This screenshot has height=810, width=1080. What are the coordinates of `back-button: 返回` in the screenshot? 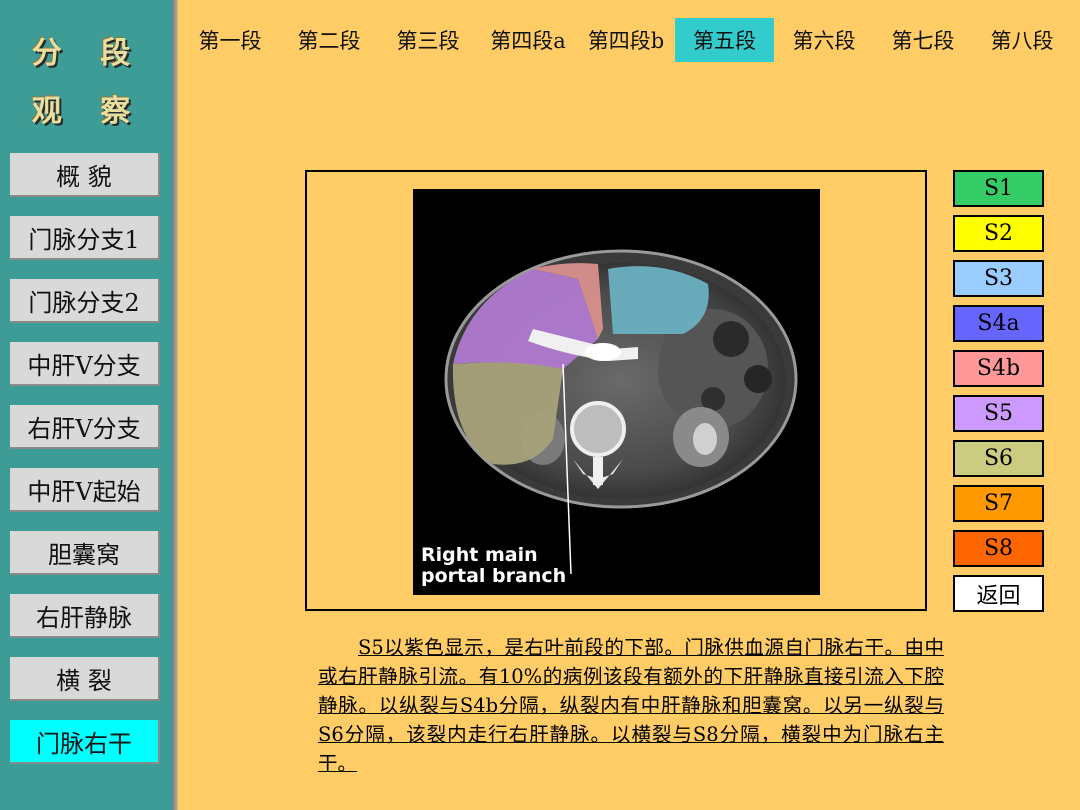 It's located at (998, 593).